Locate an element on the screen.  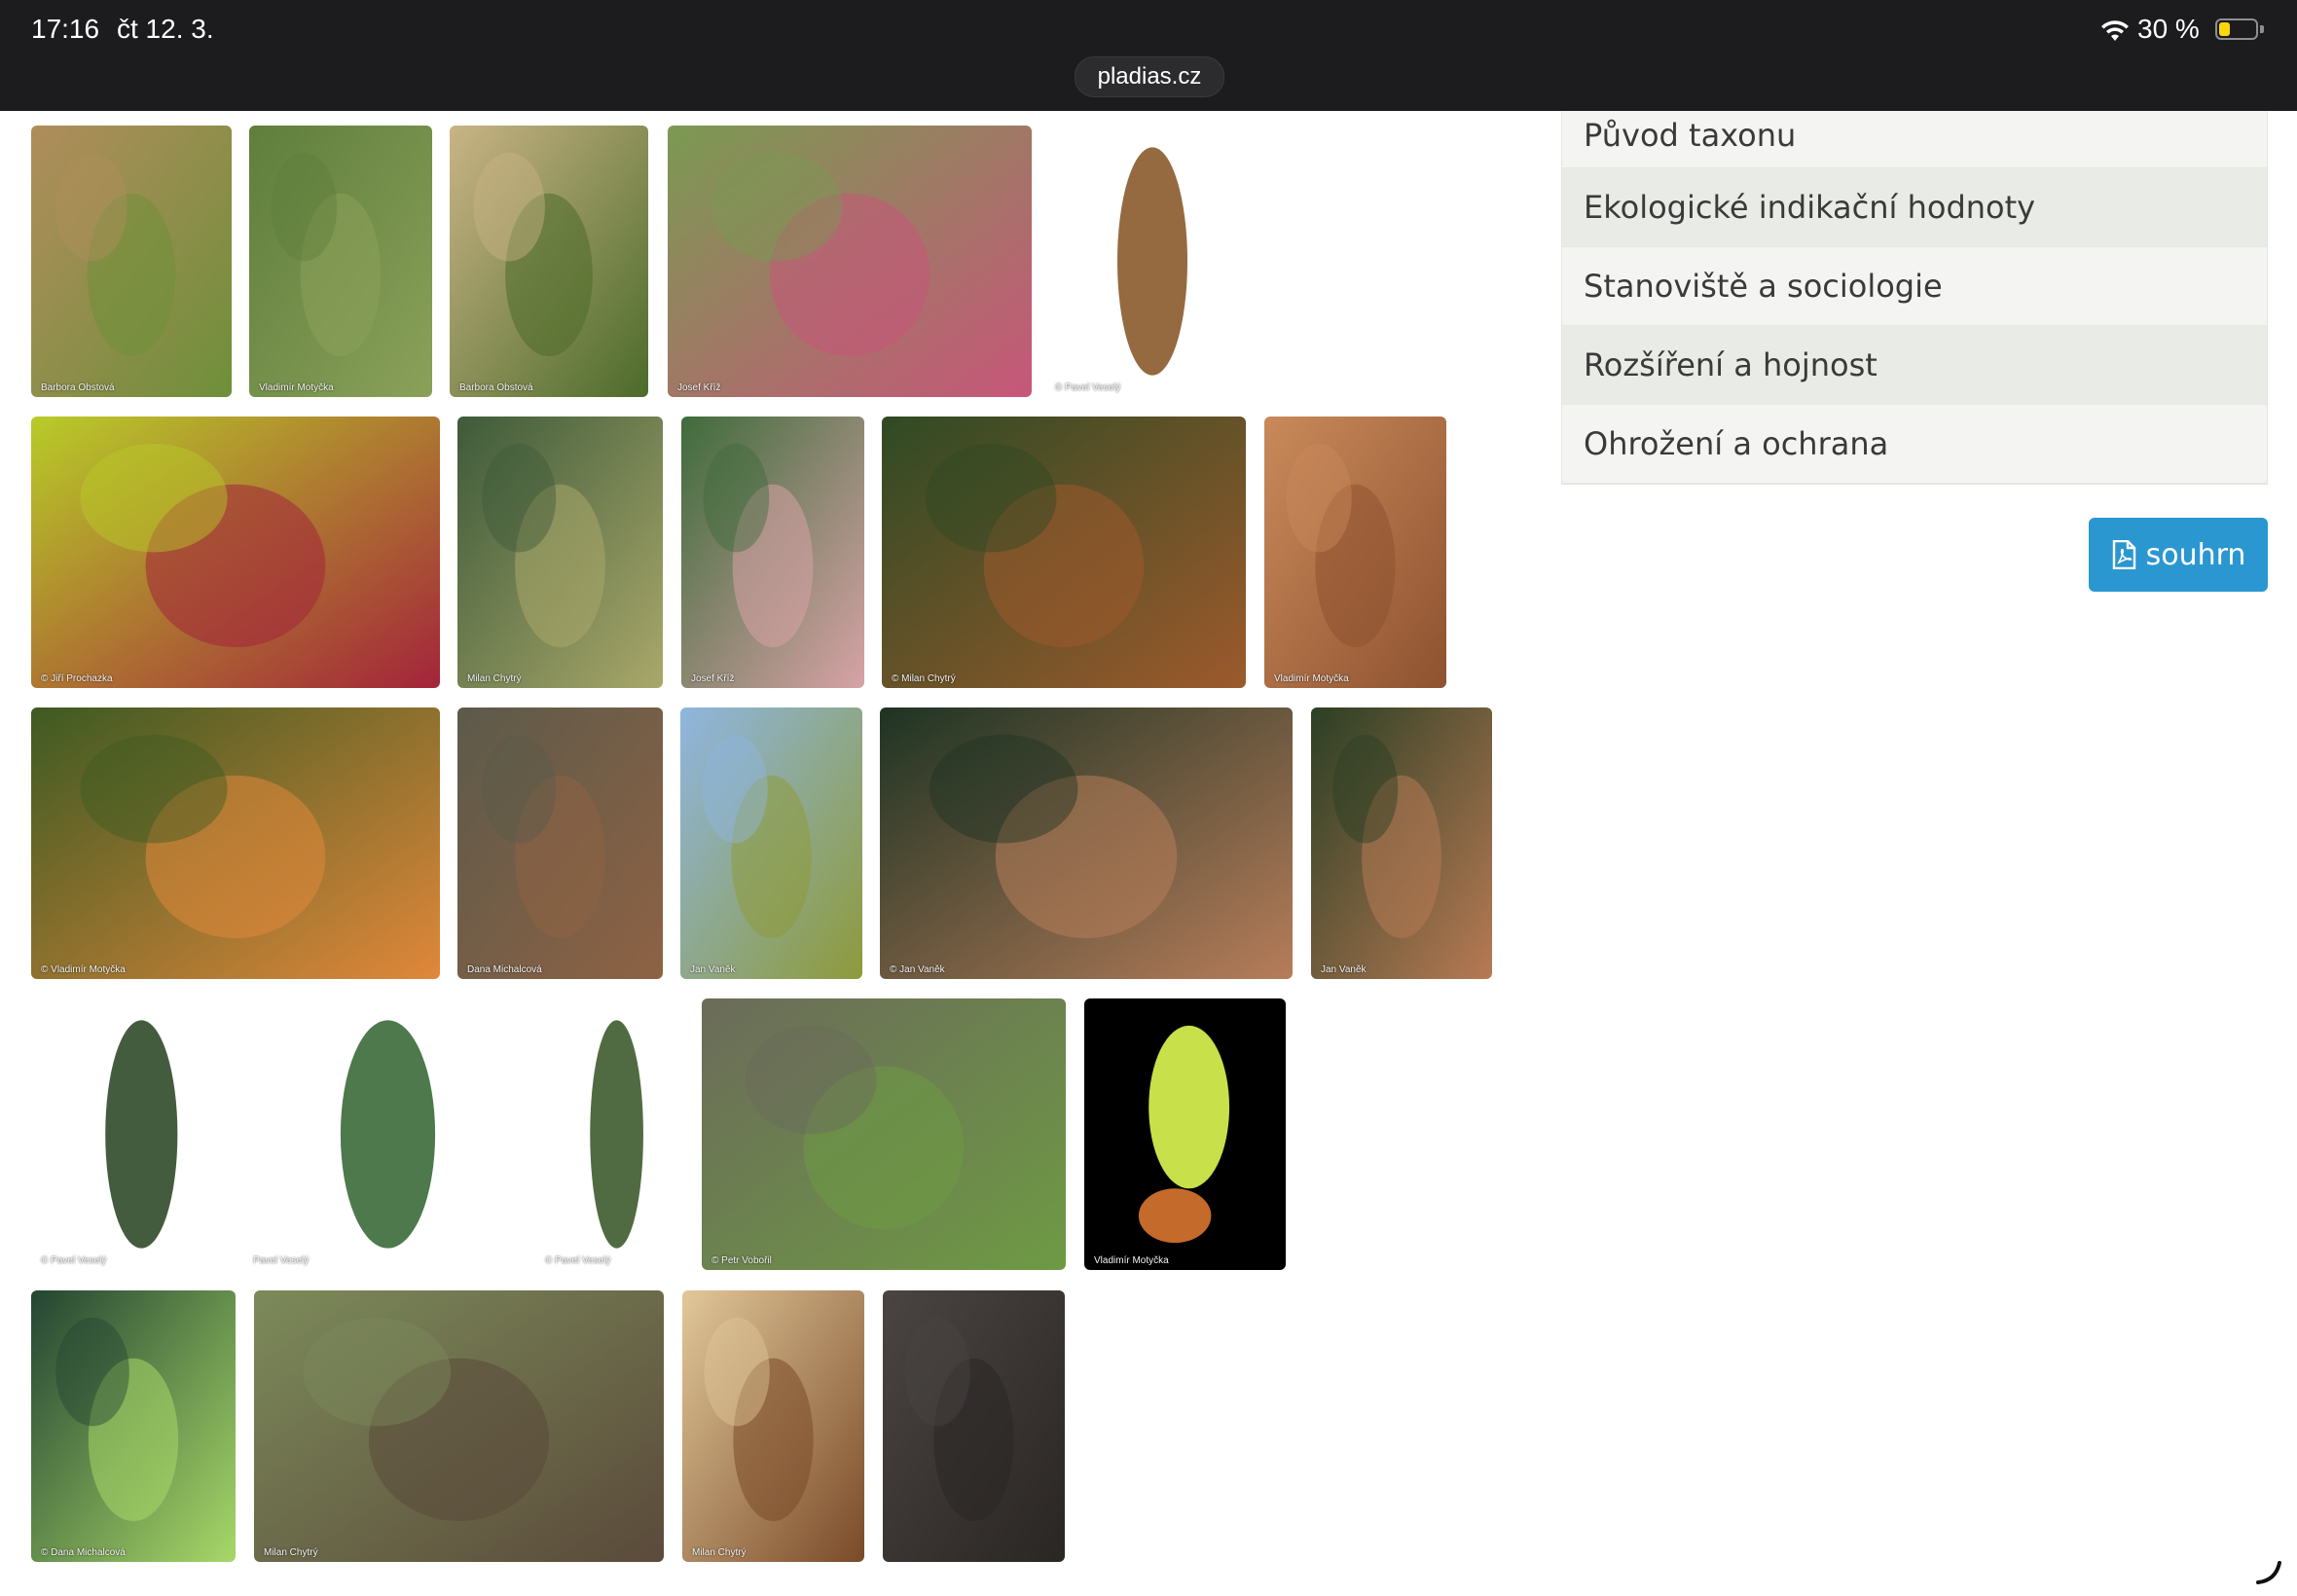
cones-cluster-photo: Jan Vaněk is located at coordinates (1401, 843).